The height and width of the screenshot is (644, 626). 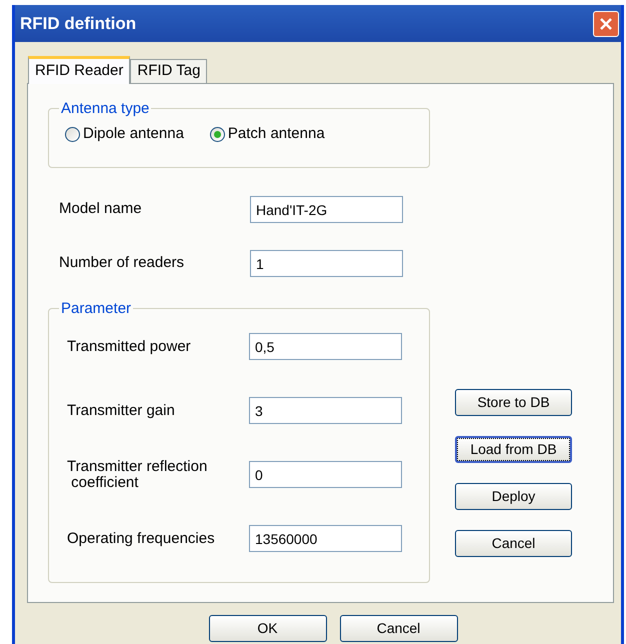 What do you see at coordinates (513, 543) in the screenshot?
I see `action-button: Cancel` at bounding box center [513, 543].